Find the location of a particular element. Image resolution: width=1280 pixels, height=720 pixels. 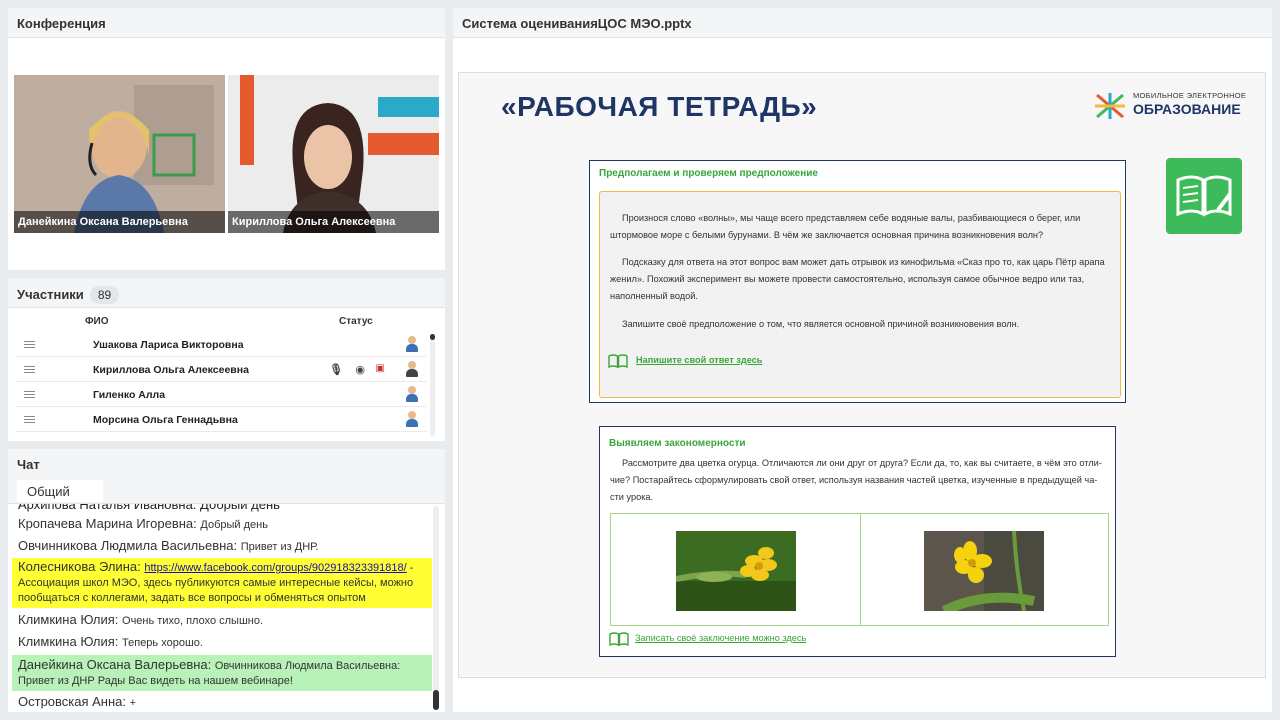

meo-logo: МОБИЛЬНОЕ ЭЛЕКТРОННОЕ ОБРАЗОВАНИЕ is located at coordinates (1172, 106).